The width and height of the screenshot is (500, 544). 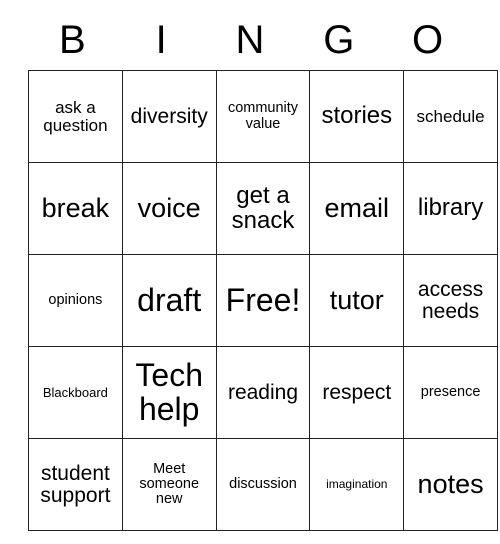 I want to click on bingo-cell-label: reading, so click(x=263, y=392).